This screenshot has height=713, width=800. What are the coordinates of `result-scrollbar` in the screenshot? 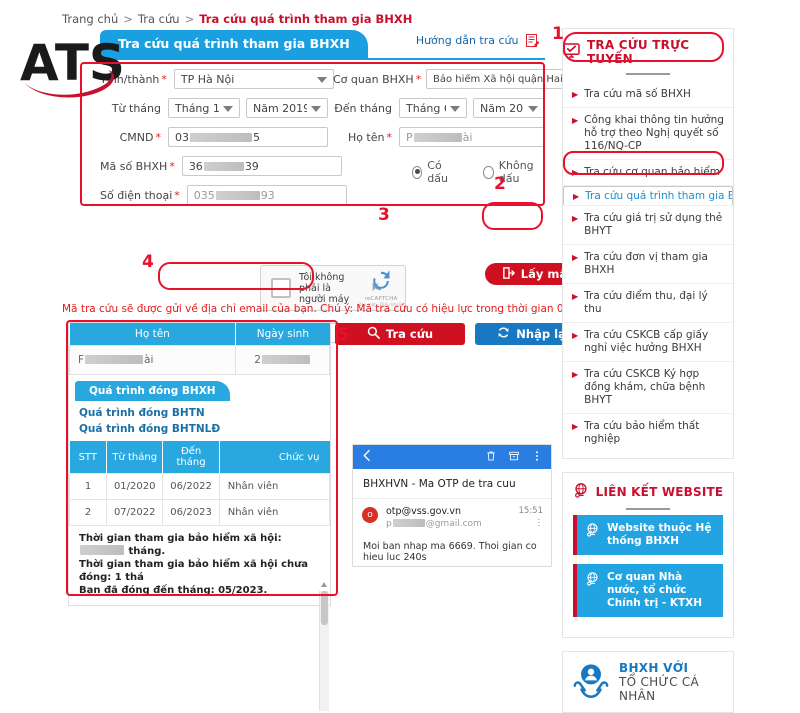 It's located at (324, 646).